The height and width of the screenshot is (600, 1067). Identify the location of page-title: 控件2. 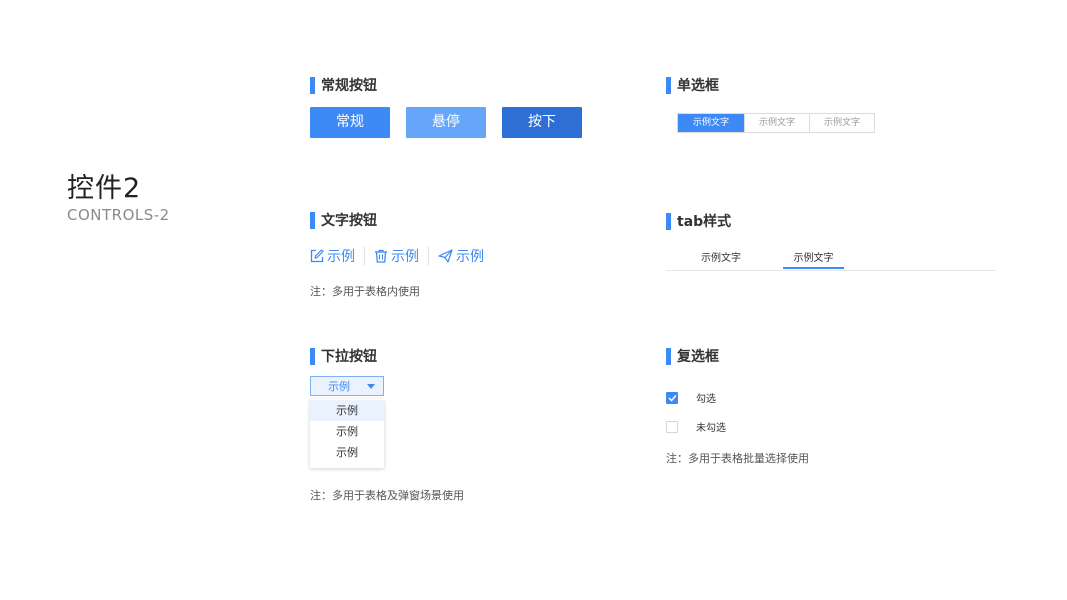
(104, 188).